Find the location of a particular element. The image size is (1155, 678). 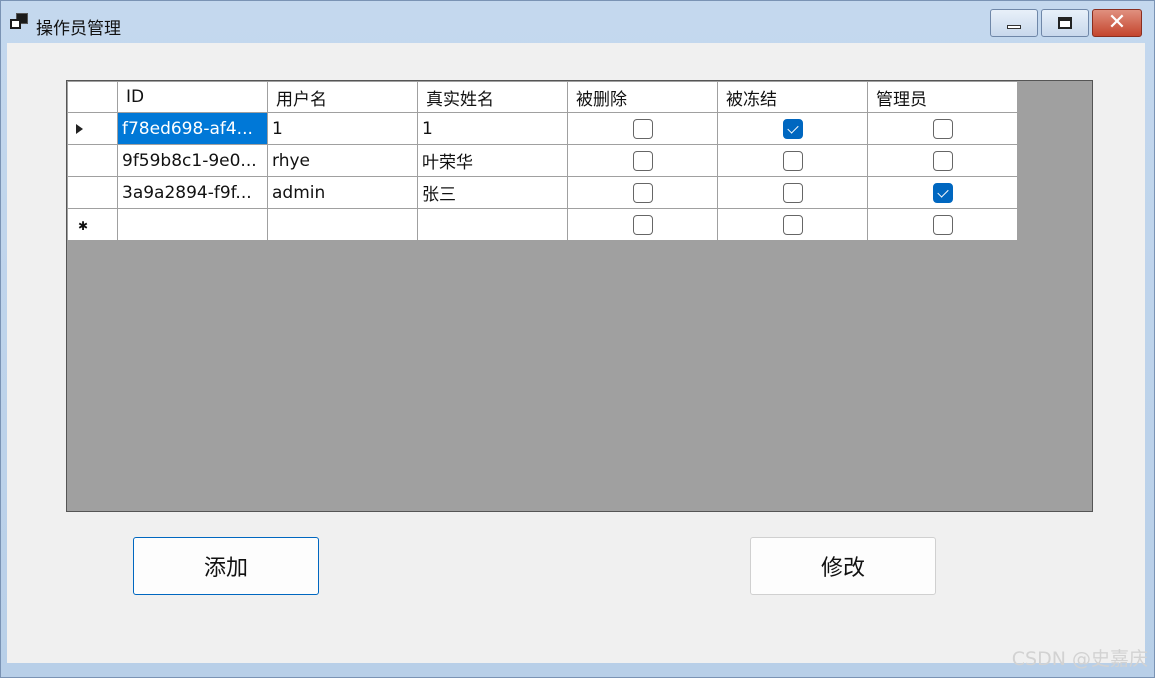

close-button: ✕ is located at coordinates (1117, 23).